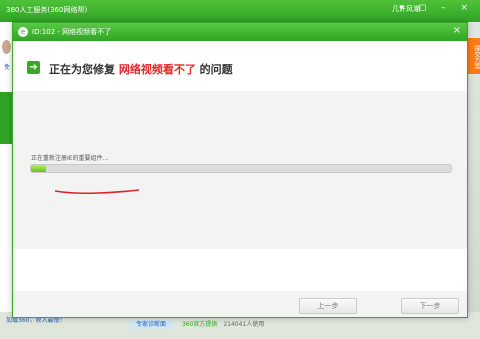  What do you see at coordinates (240, 304) in the screenshot?
I see `dialog-footer` at bounding box center [240, 304].